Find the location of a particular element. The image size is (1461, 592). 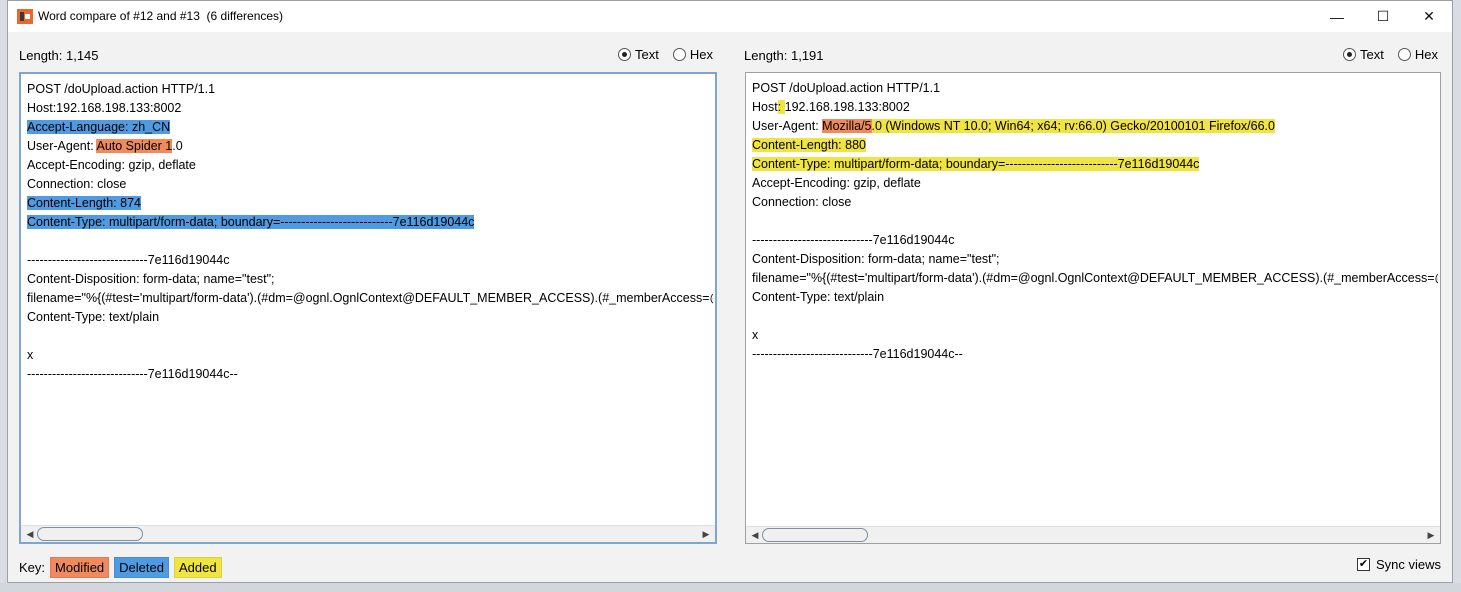

left-text-line: Host:192.168.198.133:8002 is located at coordinates (370, 108).